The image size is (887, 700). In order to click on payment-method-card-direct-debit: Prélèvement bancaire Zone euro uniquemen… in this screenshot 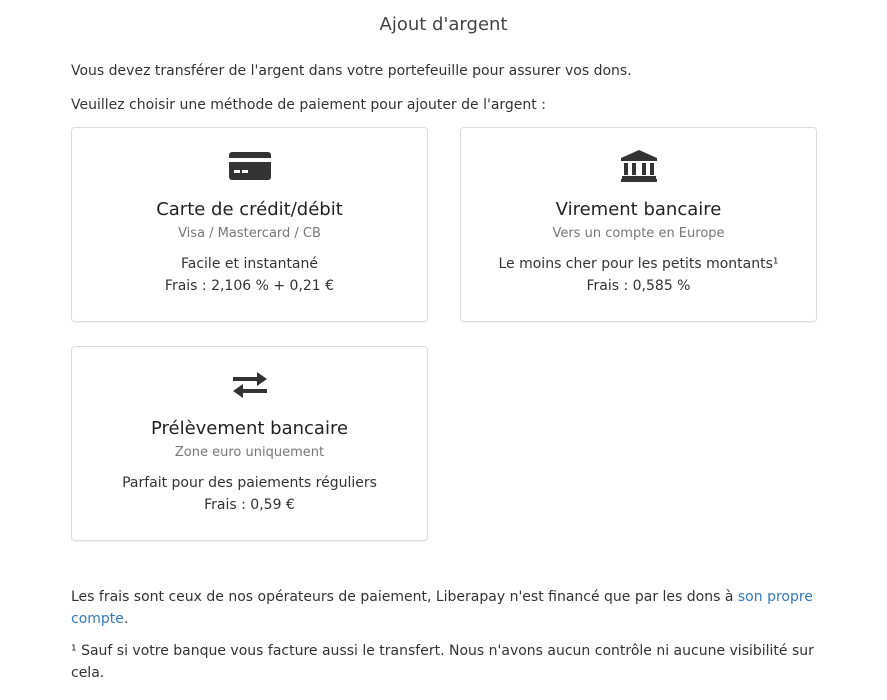, I will do `click(249, 443)`.